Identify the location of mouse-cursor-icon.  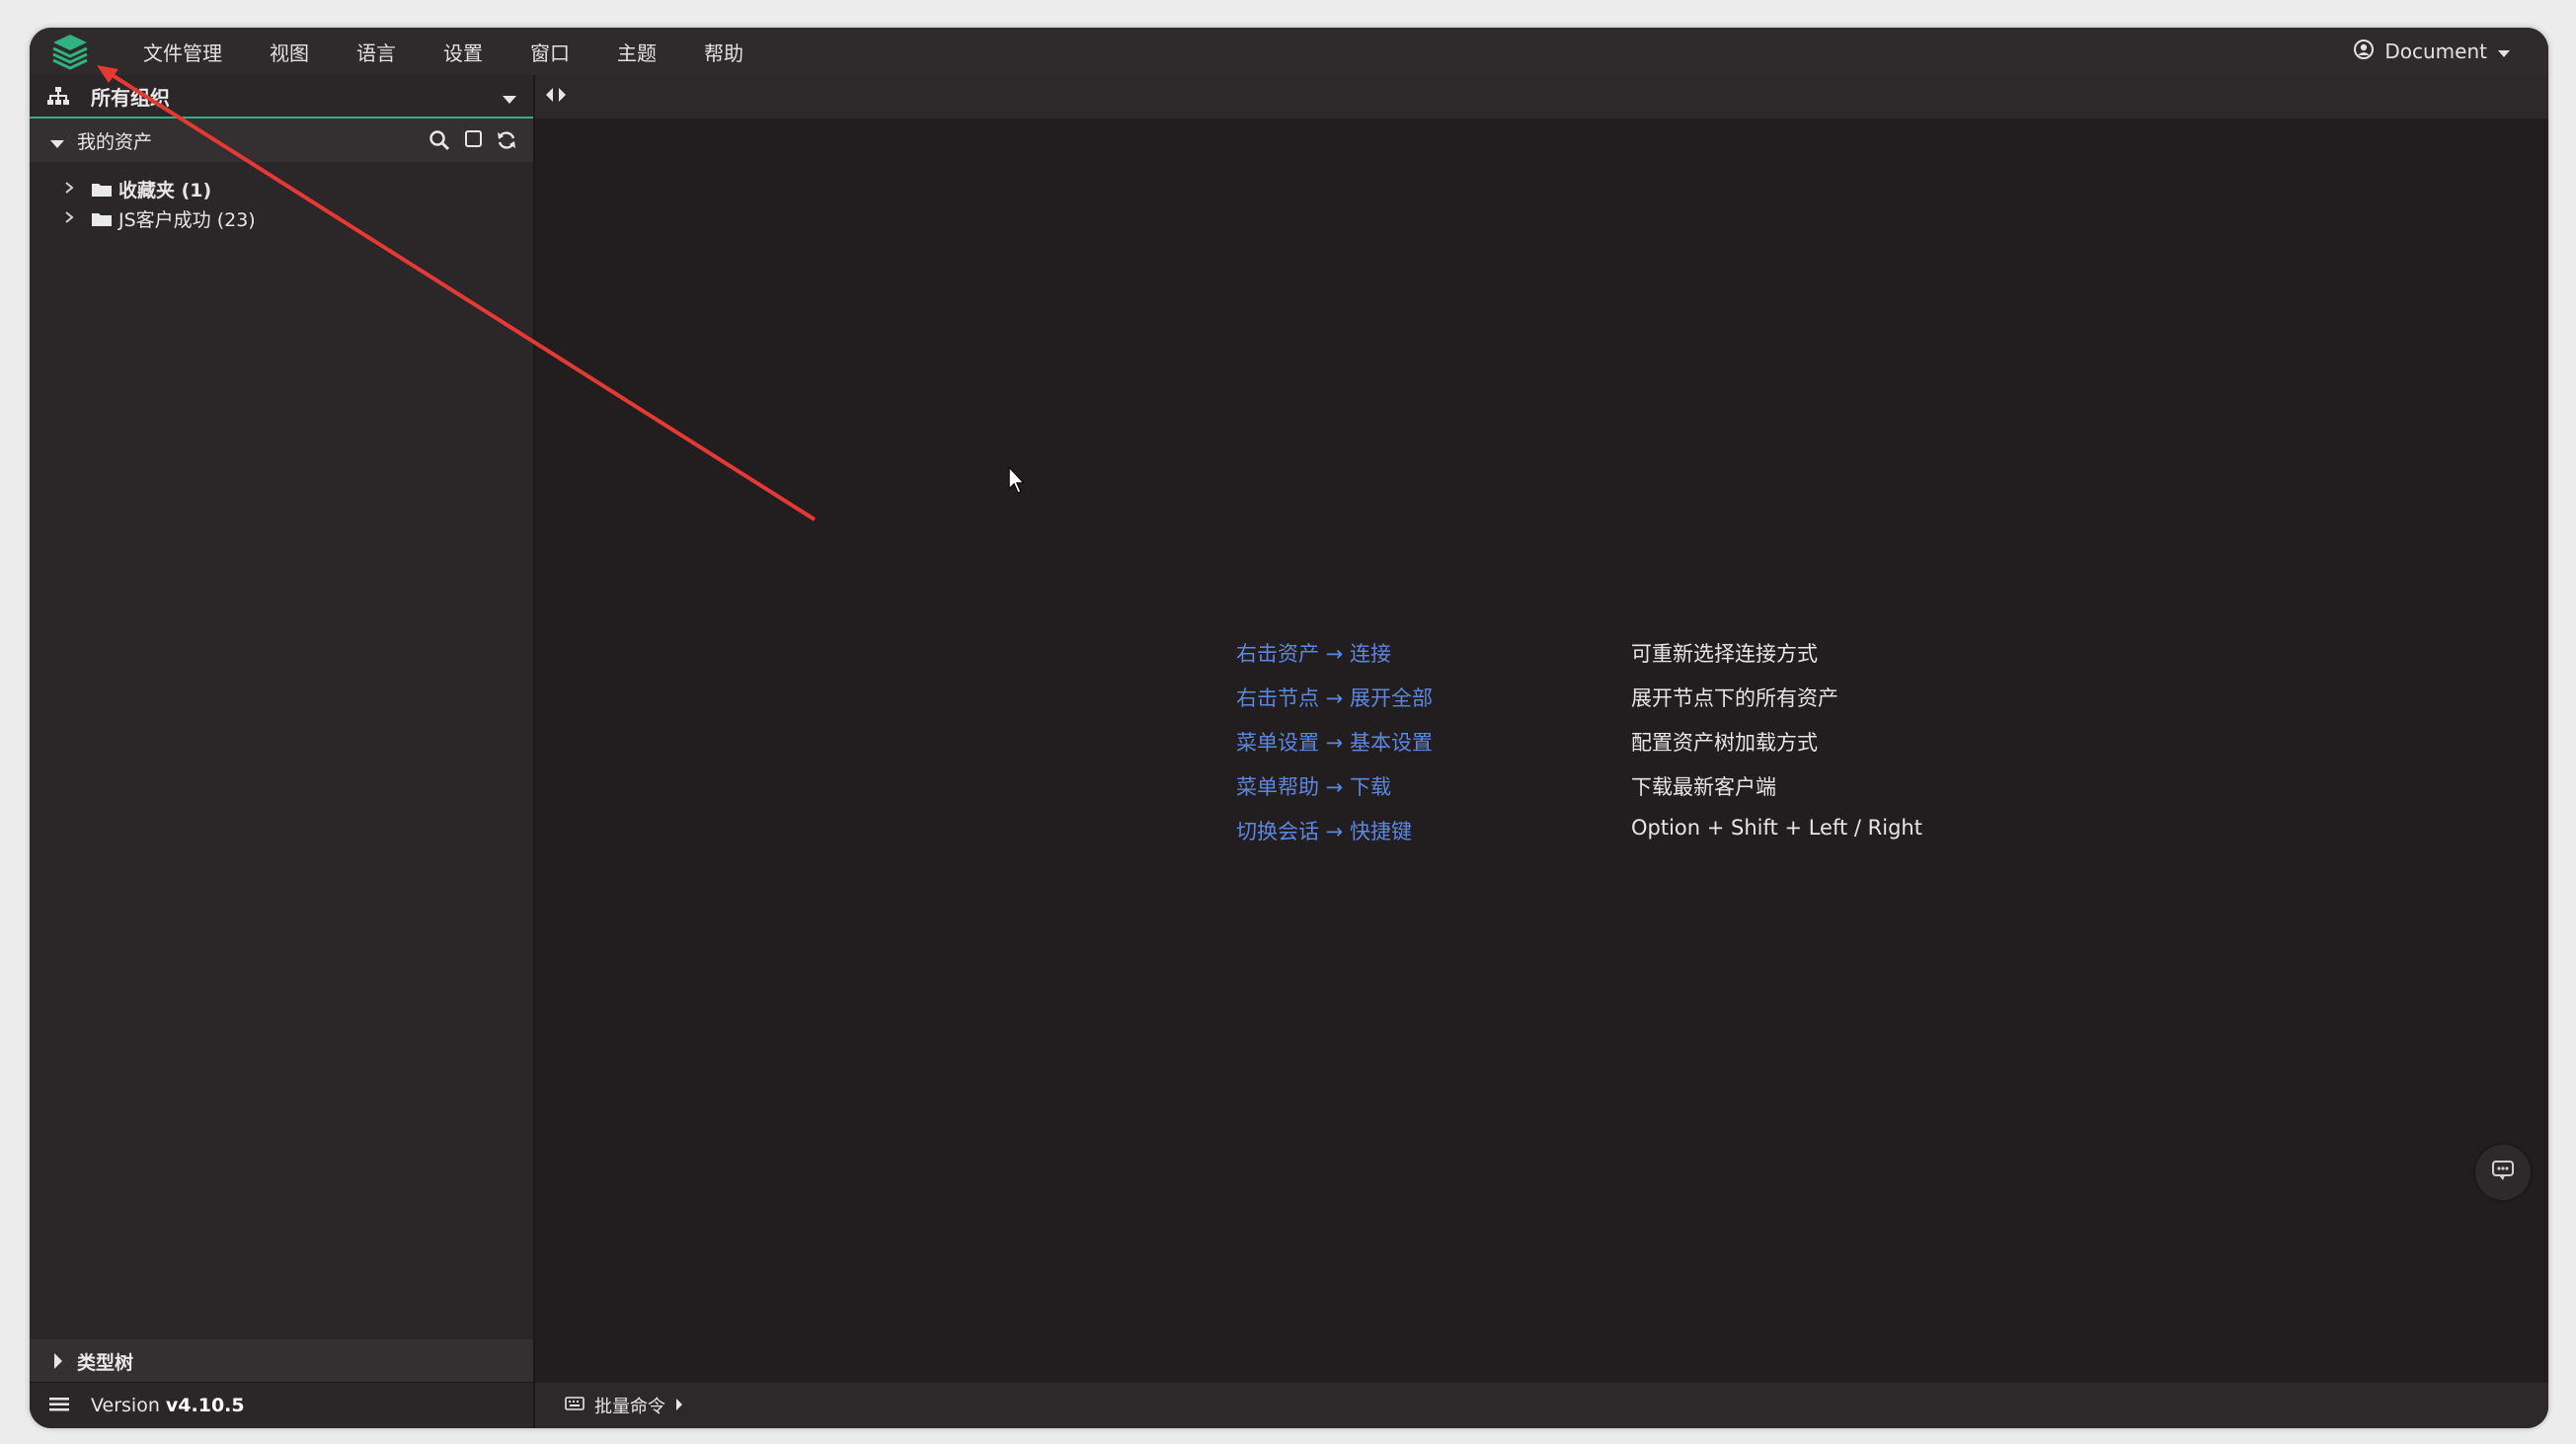
(1018, 482).